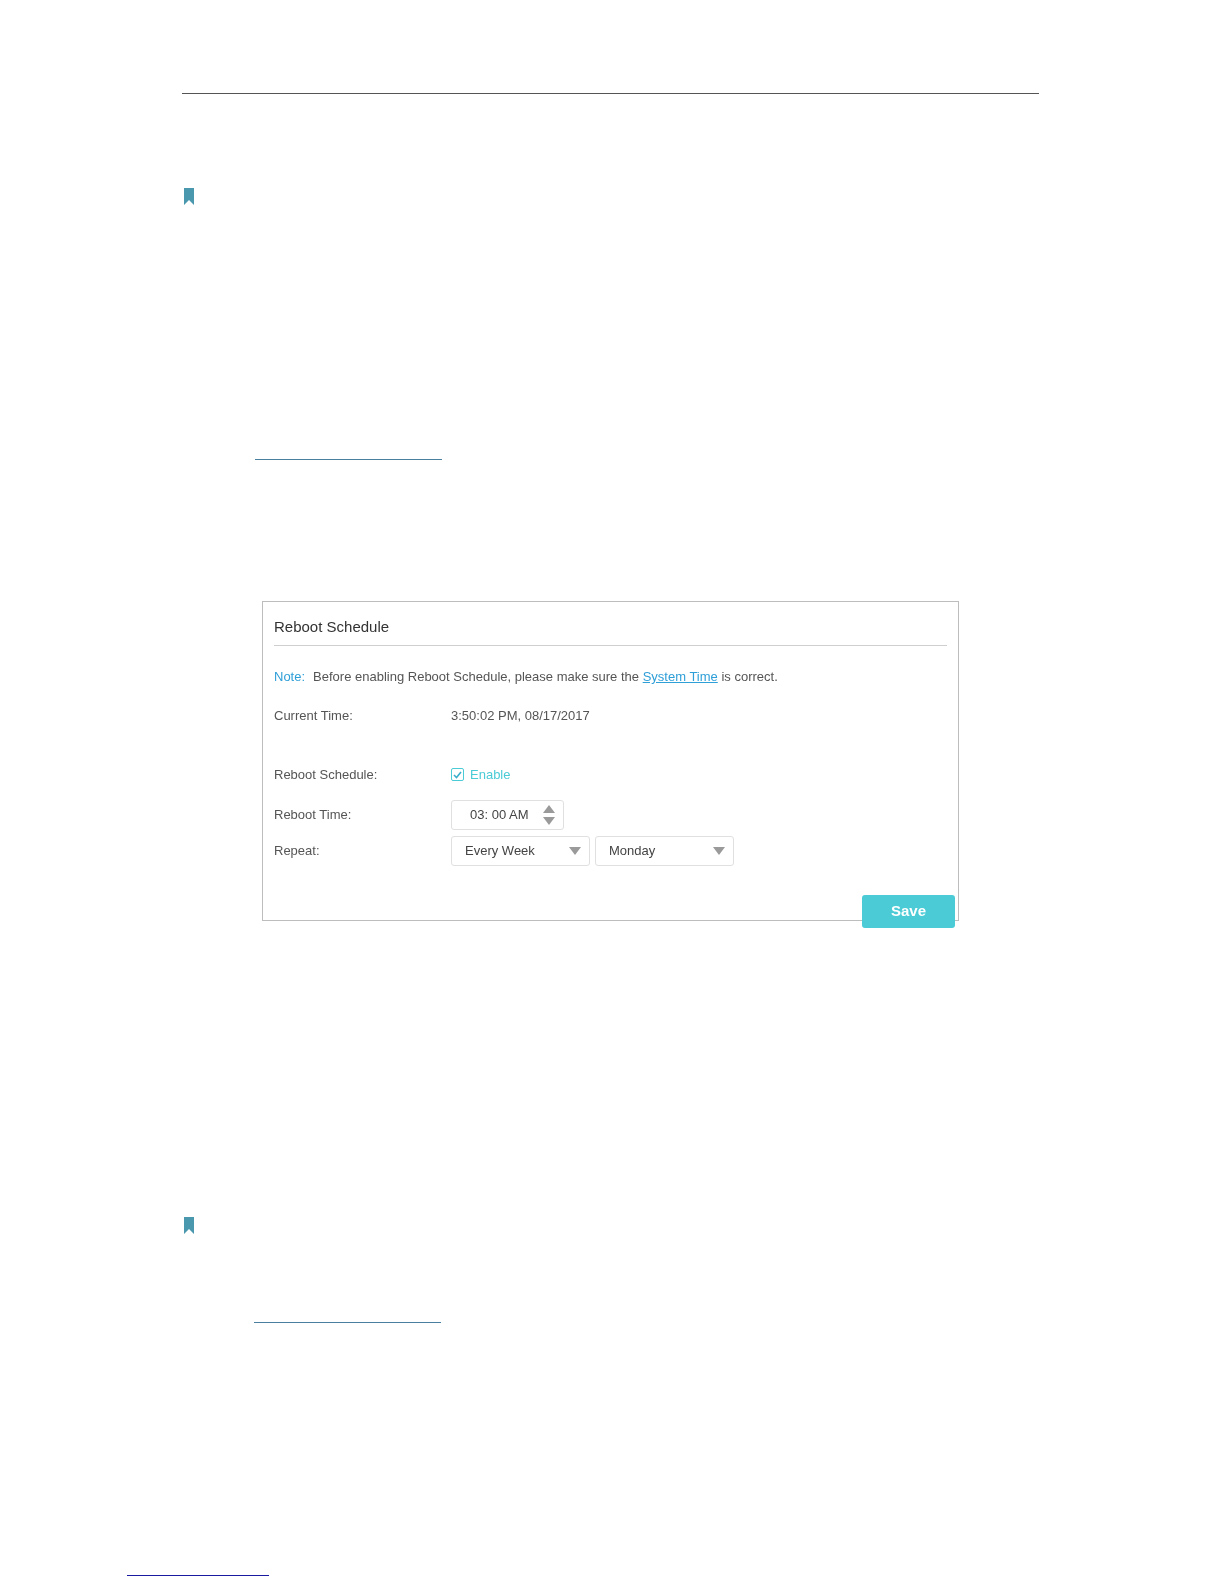 This screenshot has width=1224, height=1584. Describe the element at coordinates (545, 677) in the screenshot. I see `note-text: Before enabling Reboot Schedule, please make sure the System Time is correct.` at that location.